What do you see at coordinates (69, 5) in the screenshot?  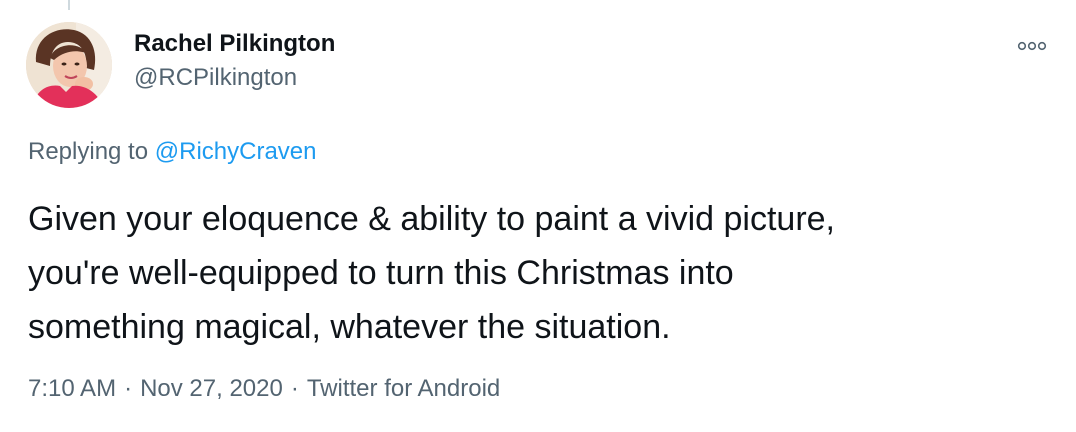 I see `thread-connector-line` at bounding box center [69, 5].